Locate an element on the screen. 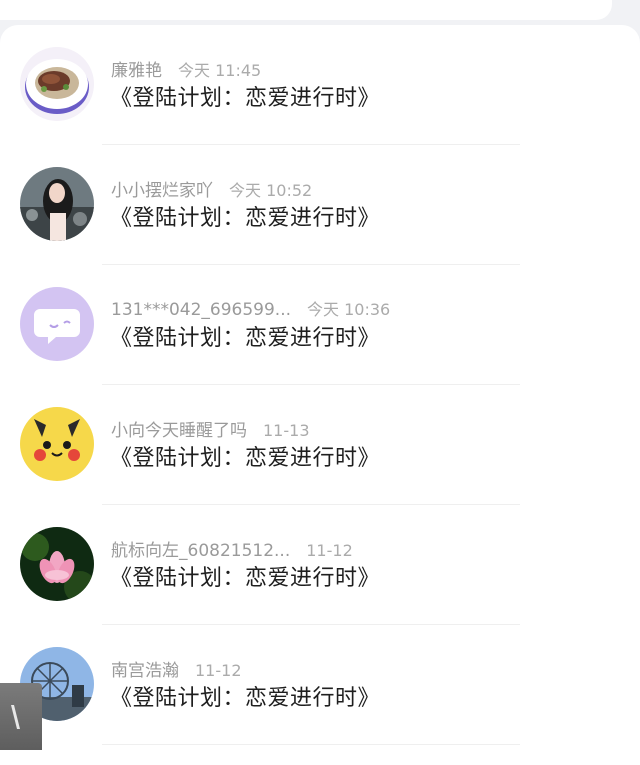  message-meta: 南宫浩瀚 11-12 is located at coordinates (176, 668).